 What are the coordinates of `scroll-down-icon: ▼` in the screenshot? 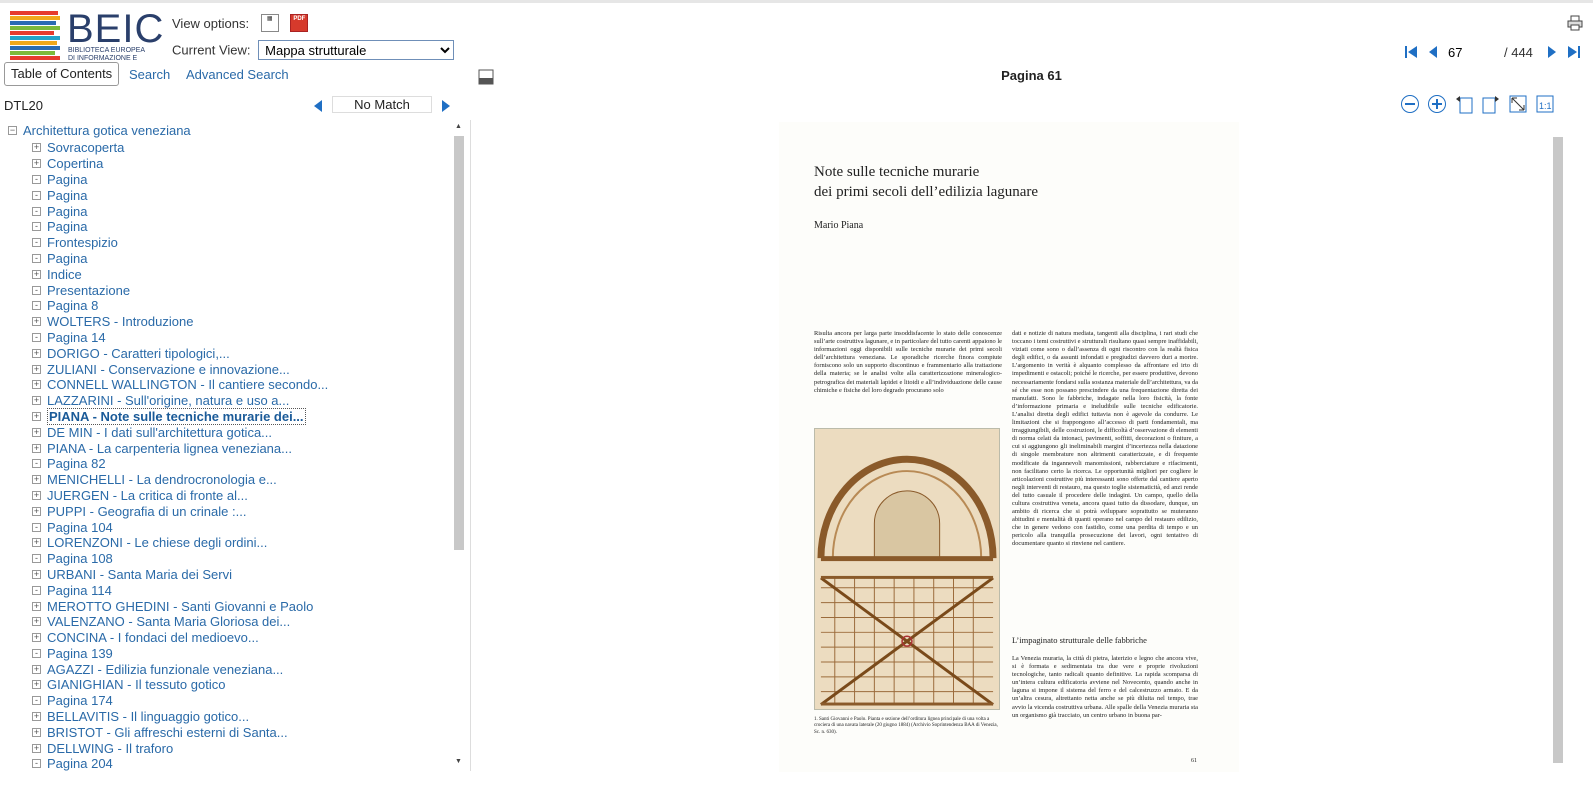 It's located at (458, 761).